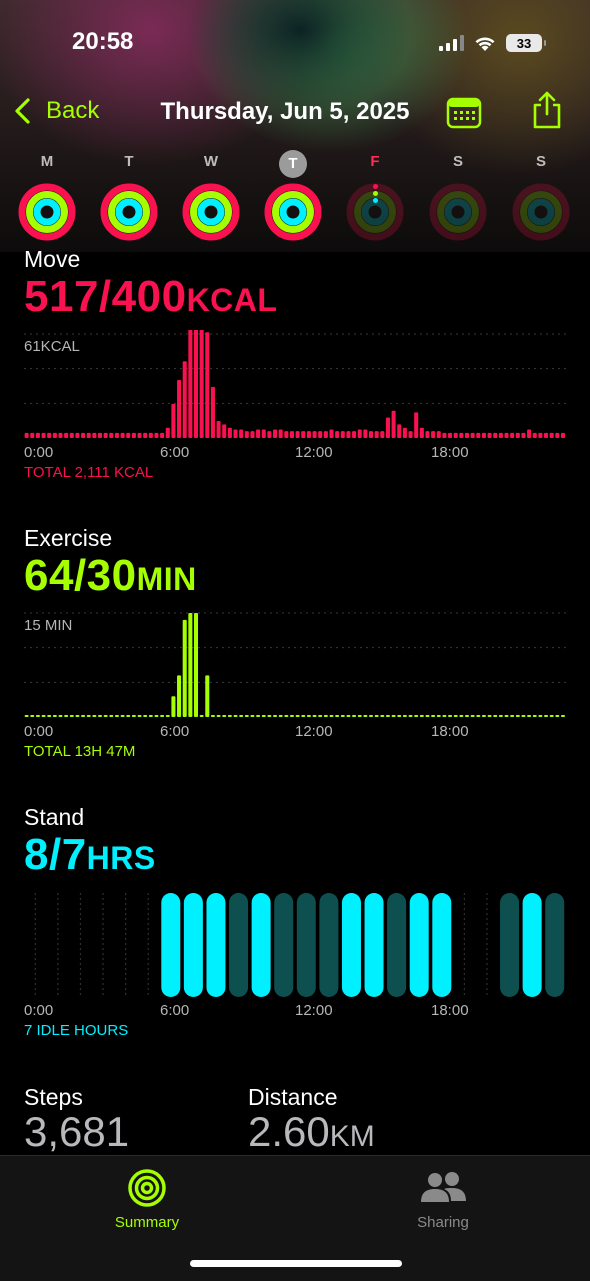 The width and height of the screenshot is (590, 1281). What do you see at coordinates (541, 212) in the screenshot?
I see `ring-track` at bounding box center [541, 212].